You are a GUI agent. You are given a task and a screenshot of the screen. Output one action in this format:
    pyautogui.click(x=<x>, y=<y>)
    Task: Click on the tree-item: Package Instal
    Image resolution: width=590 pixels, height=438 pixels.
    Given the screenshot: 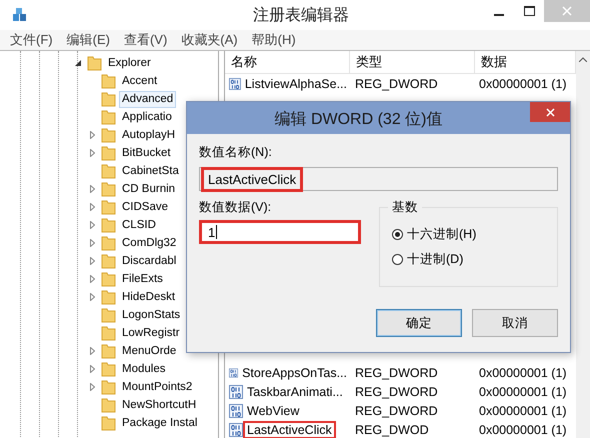 What is the action you would take?
    pyautogui.click(x=159, y=423)
    